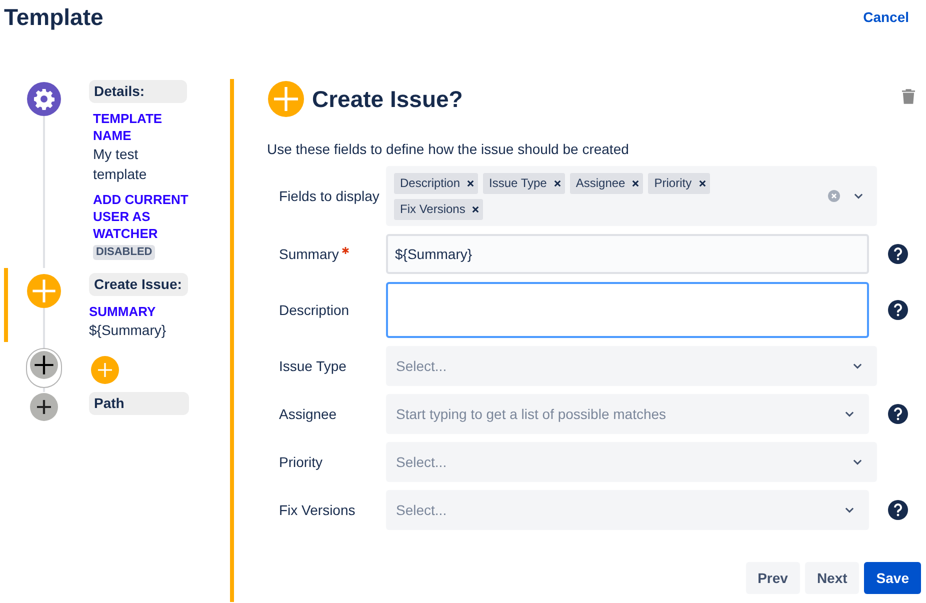 The height and width of the screenshot is (603, 926). I want to click on field-label: Assignee, so click(308, 414).